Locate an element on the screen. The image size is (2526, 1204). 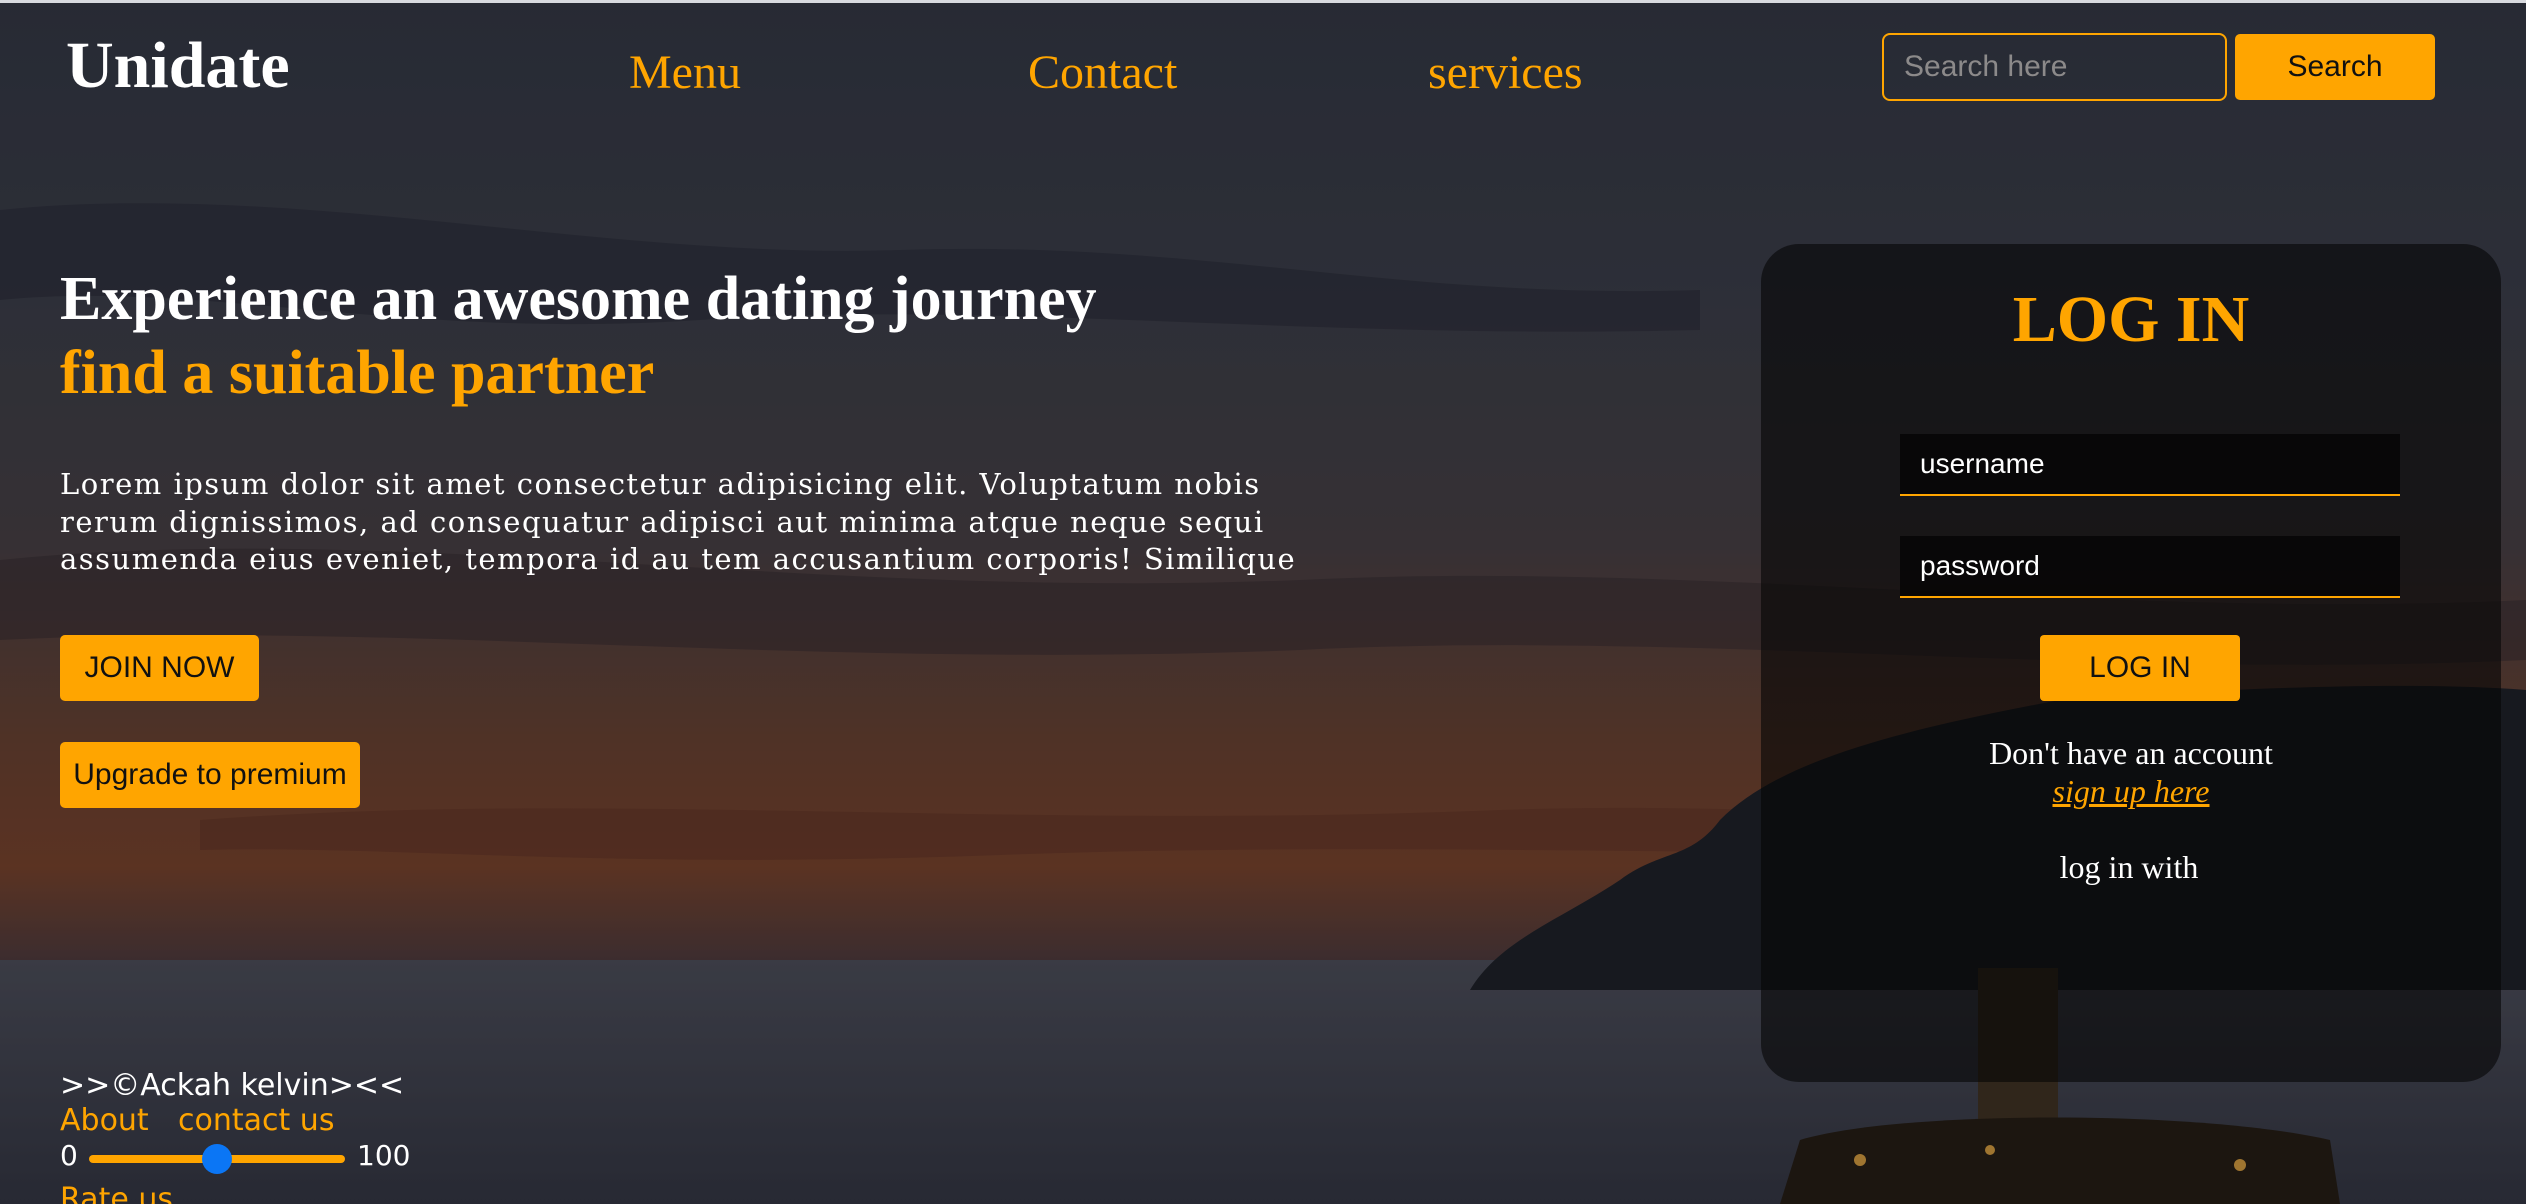
nav-menu-link: Menu is located at coordinates (685, 73).